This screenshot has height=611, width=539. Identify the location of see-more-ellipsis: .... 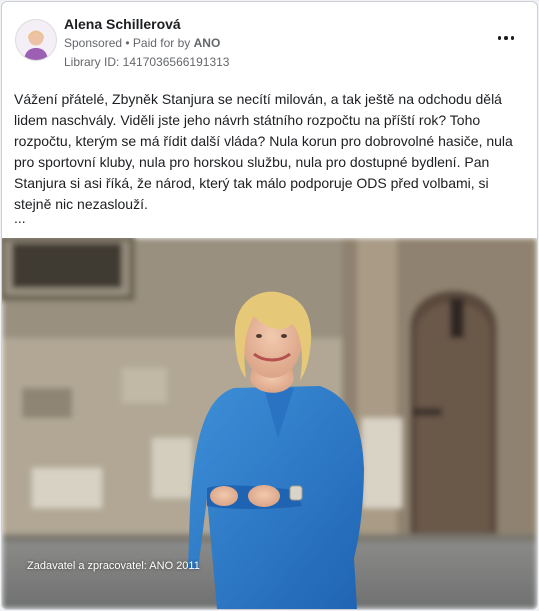
(20, 218).